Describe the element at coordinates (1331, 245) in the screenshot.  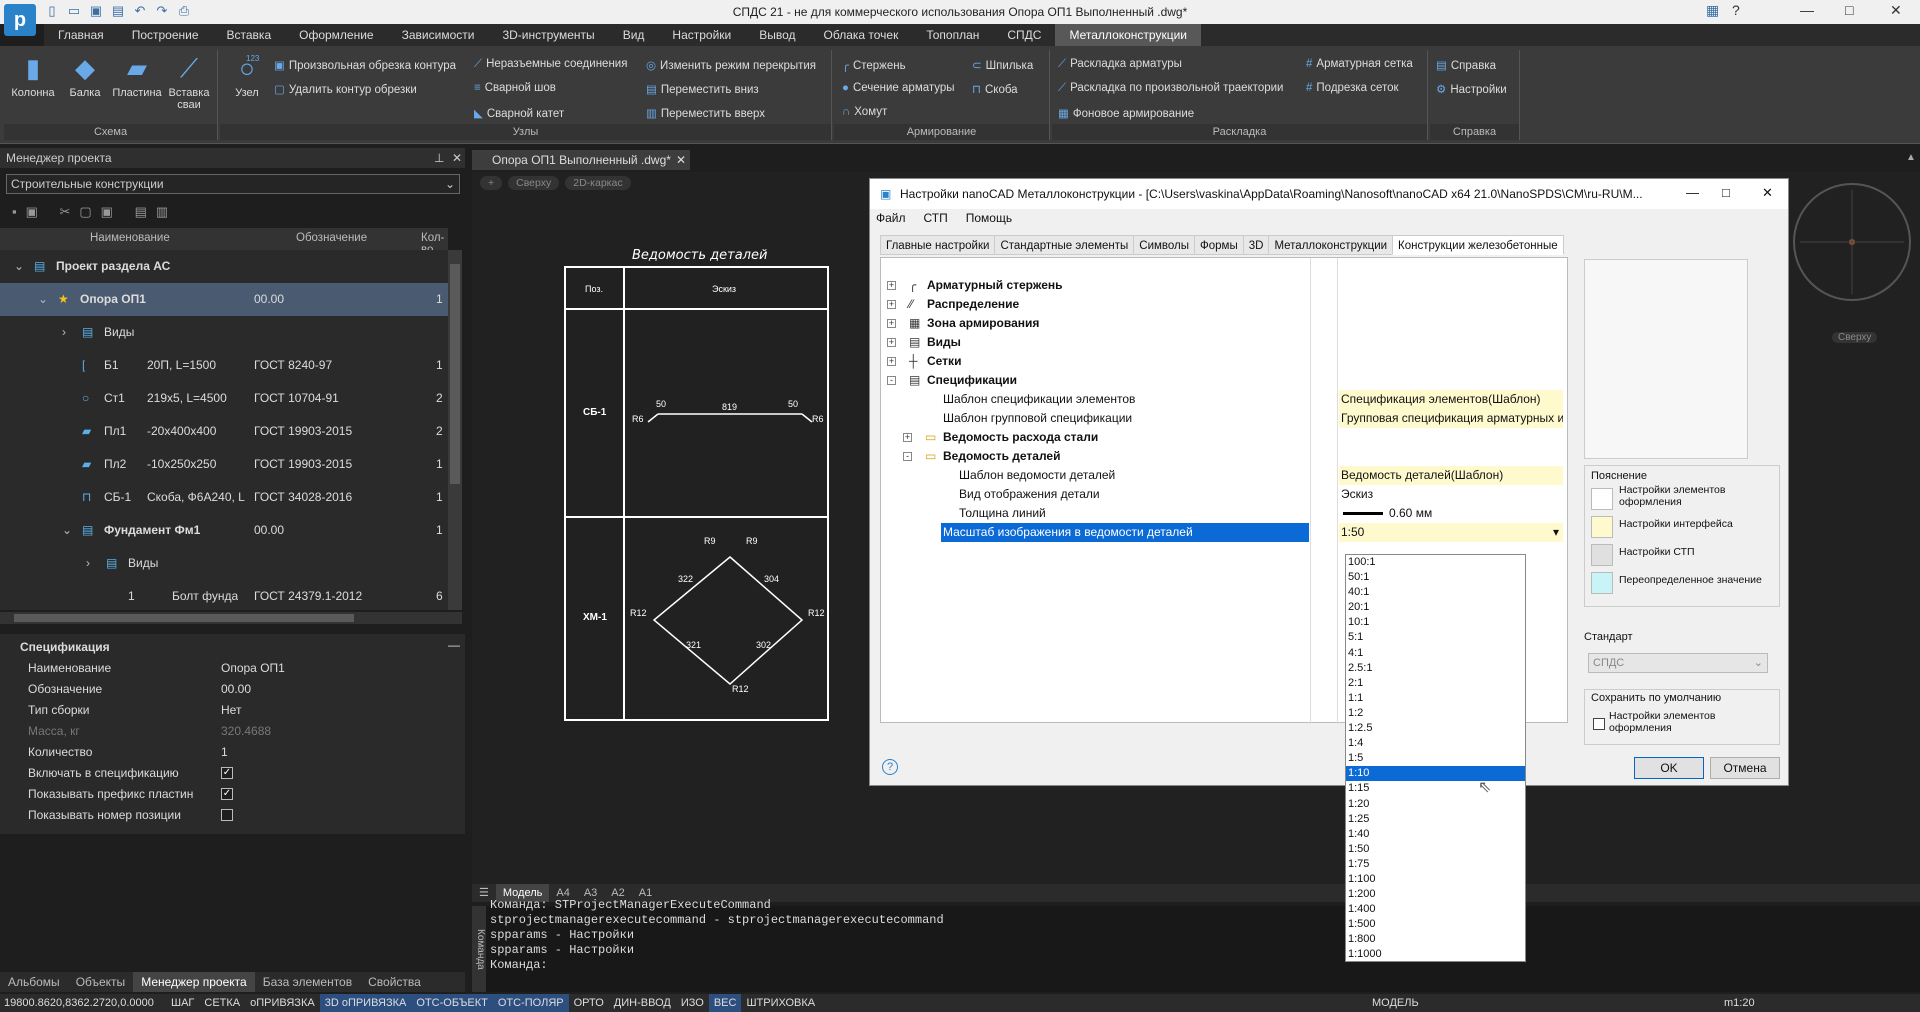
I see `dialog-tab: Металлоконструкции` at that location.